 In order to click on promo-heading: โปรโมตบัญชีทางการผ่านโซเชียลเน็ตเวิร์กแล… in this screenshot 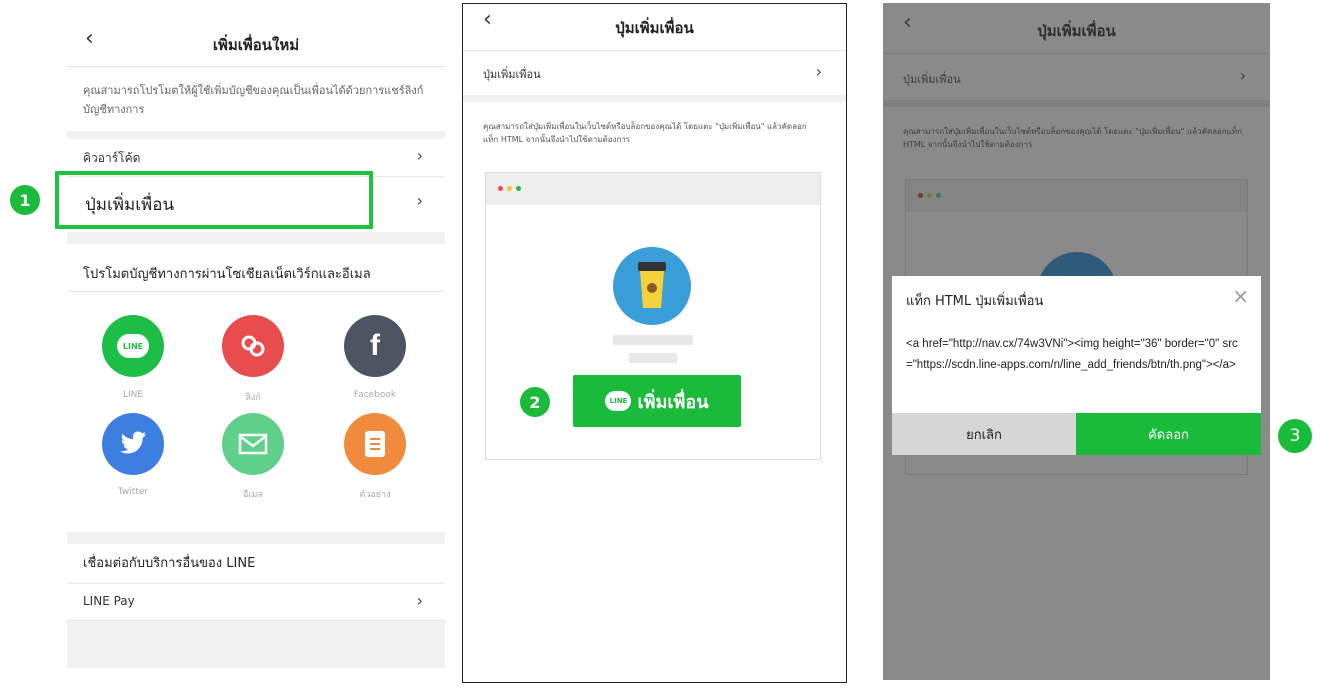, I will do `click(227, 274)`.